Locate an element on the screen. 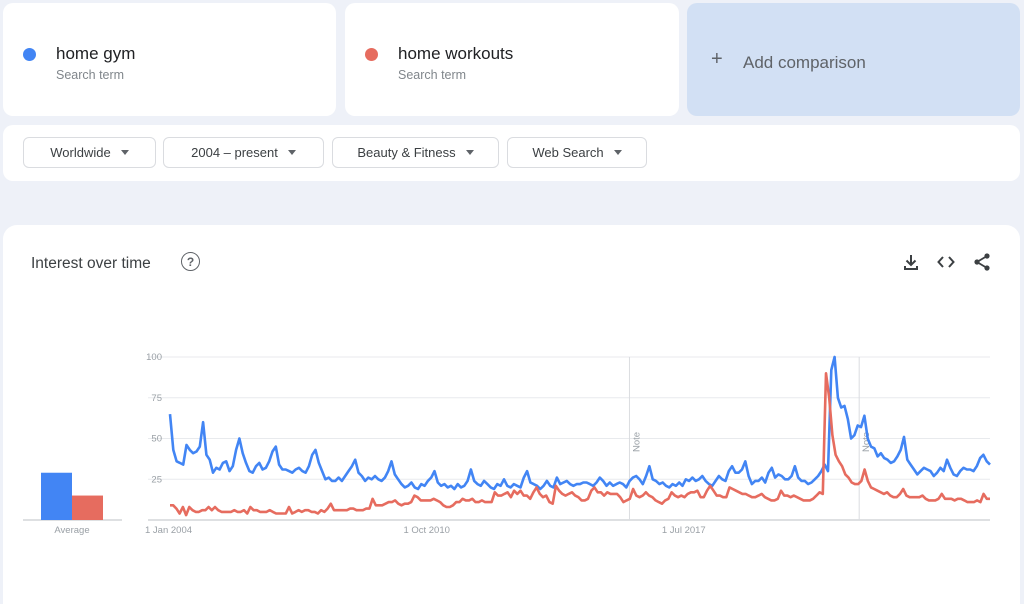  x-tick-label: 1 Jan 2004 is located at coordinates (168, 530).